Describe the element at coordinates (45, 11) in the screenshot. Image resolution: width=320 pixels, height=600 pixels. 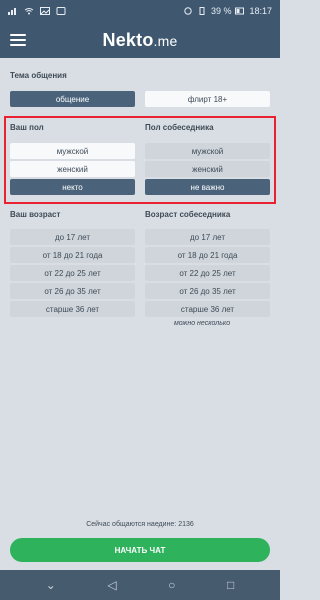
I see `image-icon` at that location.